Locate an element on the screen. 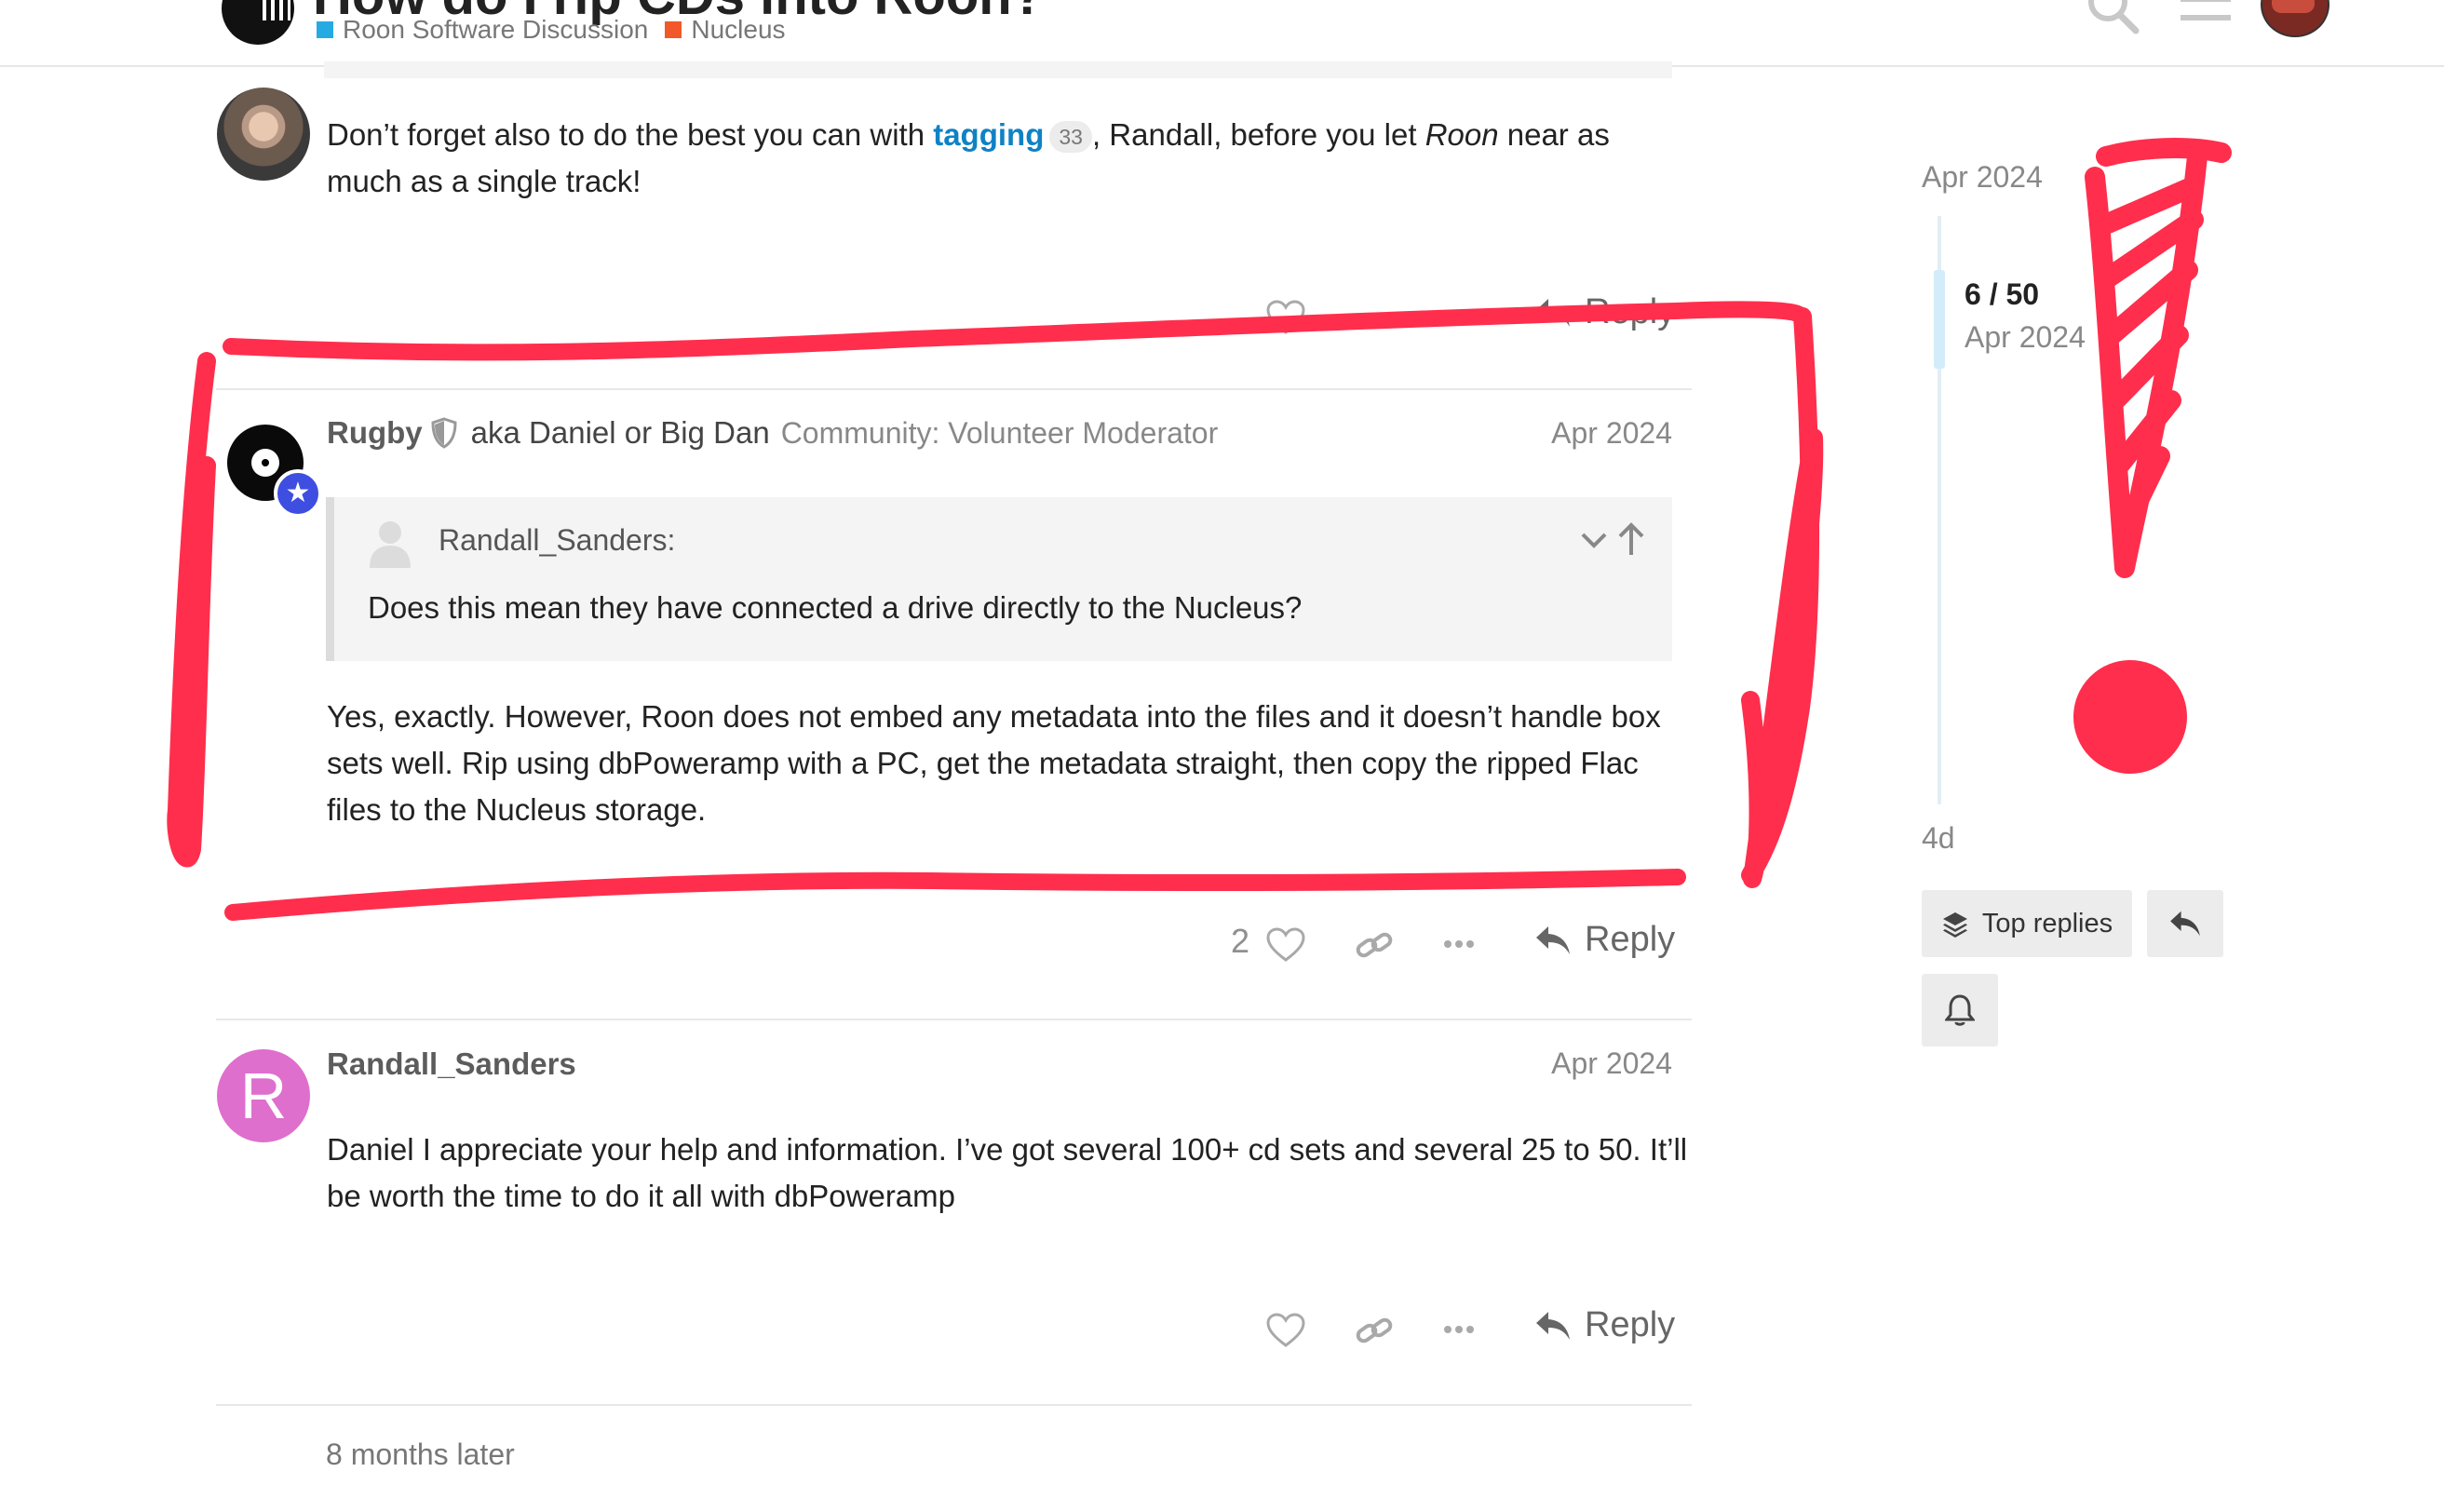 The image size is (2444, 1512). link-click-count: 33 is located at coordinates (1070, 137).